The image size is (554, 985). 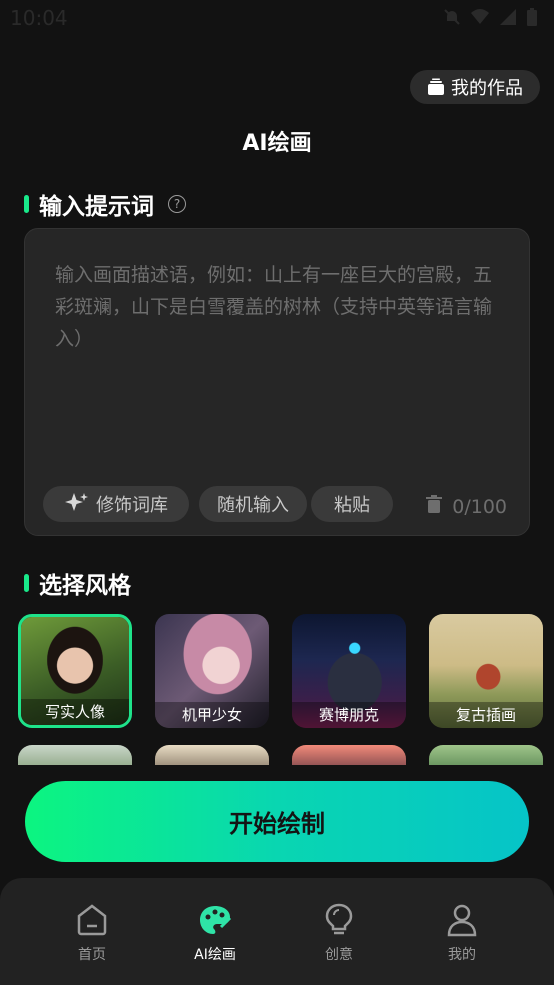 I want to click on prompt-section-header: 输入提示词 ?, so click(x=105, y=204).